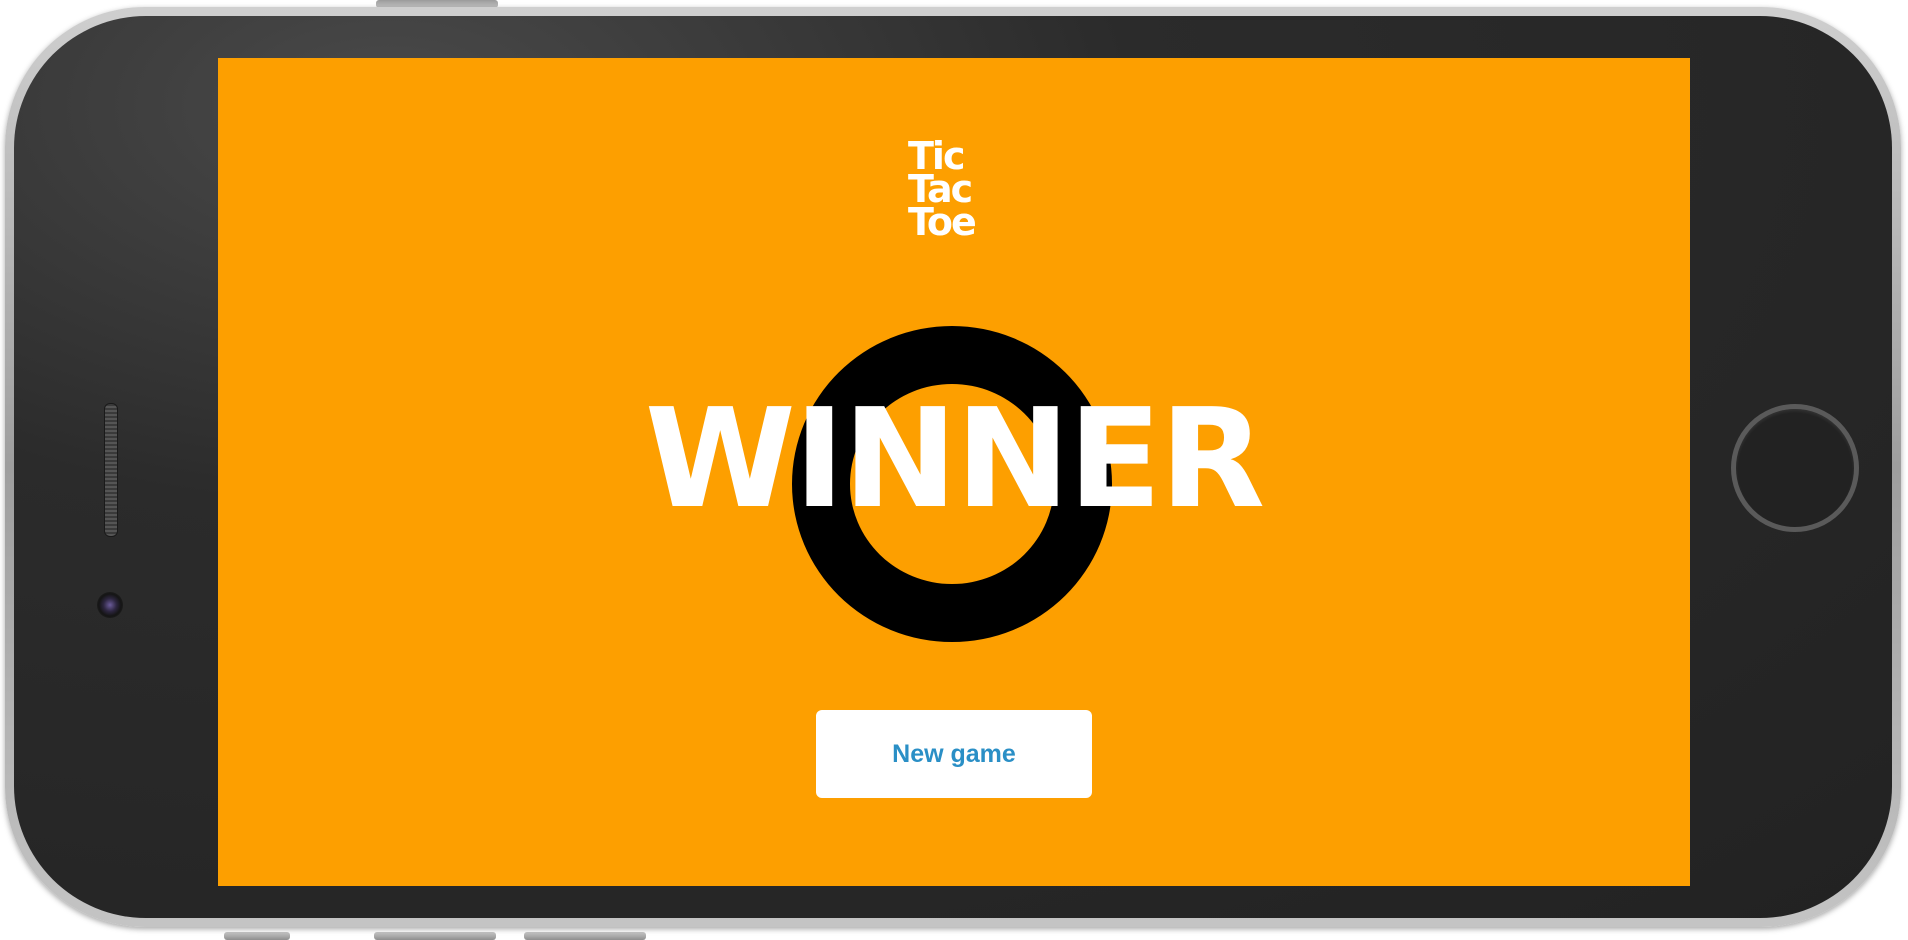 The height and width of the screenshot is (940, 1908). What do you see at coordinates (954, 754) in the screenshot?
I see `new-game-button: New game` at bounding box center [954, 754].